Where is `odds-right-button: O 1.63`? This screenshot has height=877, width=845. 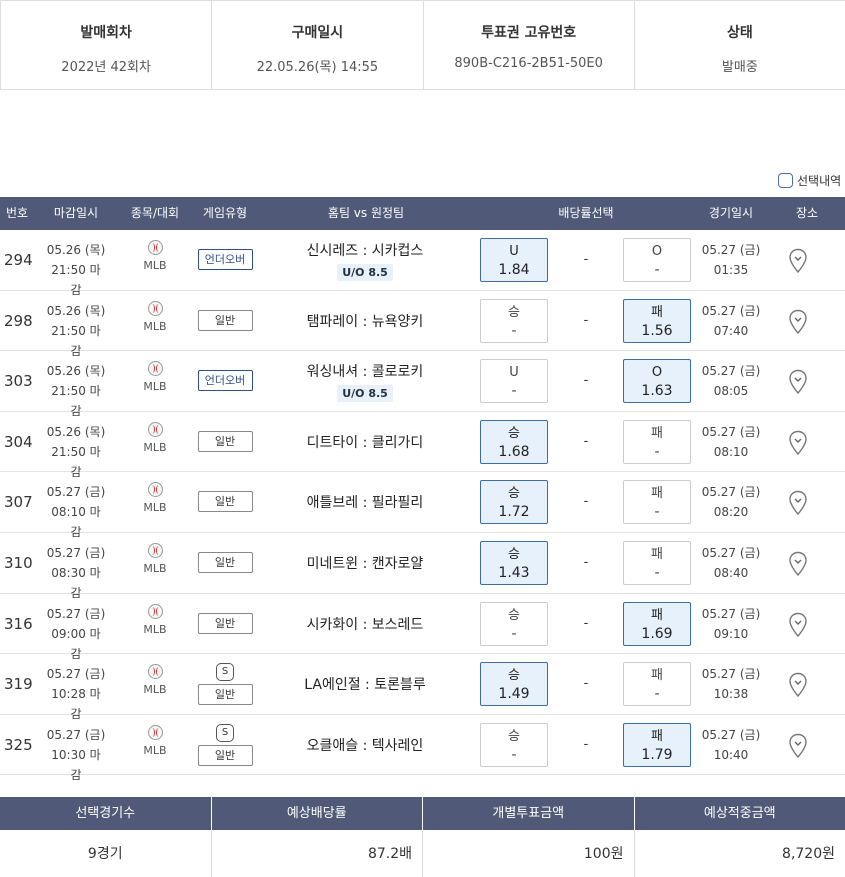 odds-right-button: O 1.63 is located at coordinates (657, 381).